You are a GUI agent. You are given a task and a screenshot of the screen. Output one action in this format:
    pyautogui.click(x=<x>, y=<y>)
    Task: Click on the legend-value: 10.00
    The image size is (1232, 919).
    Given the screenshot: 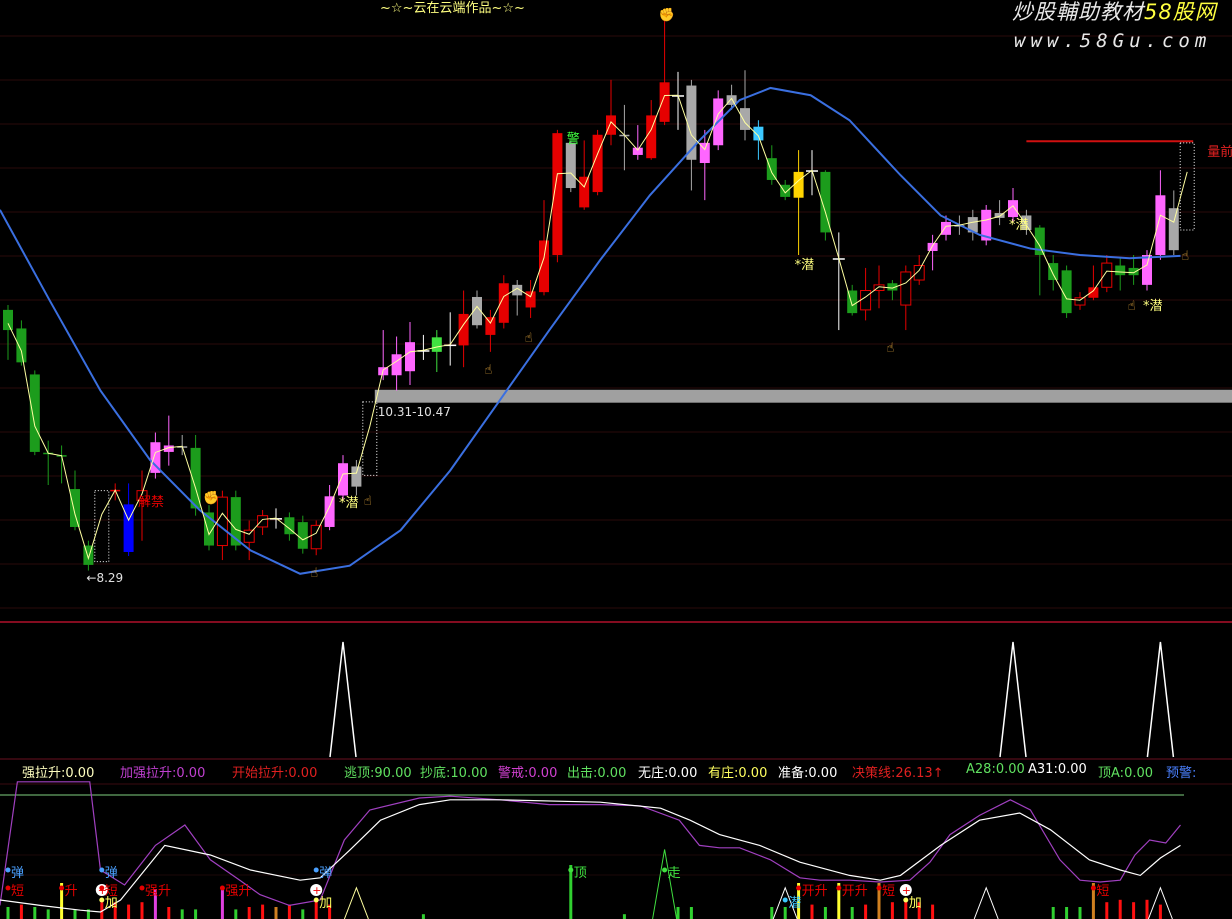 What is the action you would take?
    pyautogui.click(x=469, y=773)
    